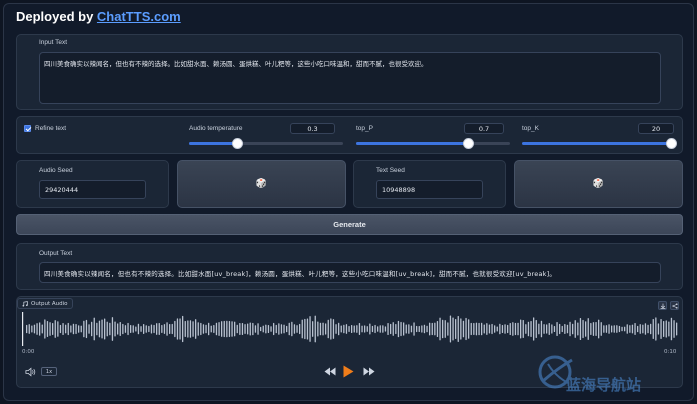  I want to click on top-p-slider-knob, so click(468, 143).